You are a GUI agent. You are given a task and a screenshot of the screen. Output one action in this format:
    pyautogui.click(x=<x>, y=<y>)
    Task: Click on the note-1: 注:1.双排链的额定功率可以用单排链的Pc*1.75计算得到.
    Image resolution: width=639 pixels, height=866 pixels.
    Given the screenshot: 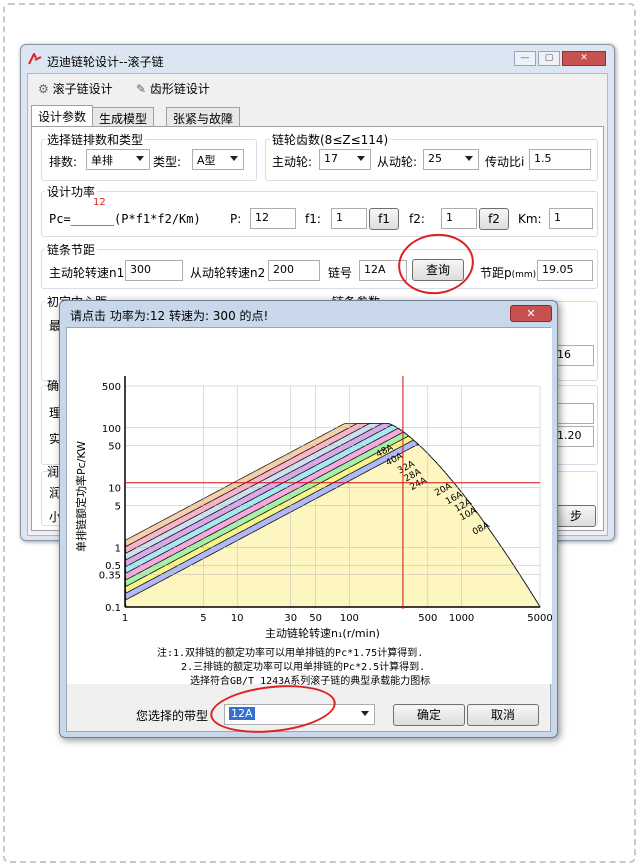 What is the action you would take?
    pyautogui.click(x=290, y=653)
    